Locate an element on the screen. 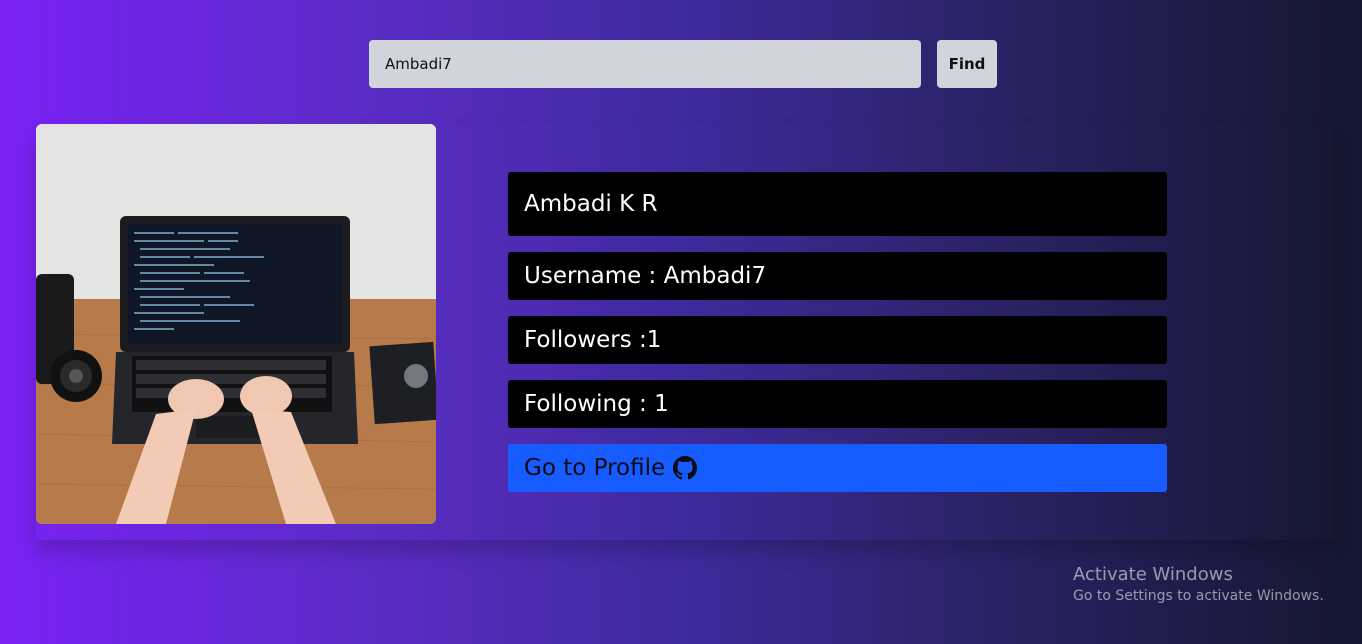 This screenshot has height=644, width=1362. username-box: Username : Ambadi7 is located at coordinates (837, 276).